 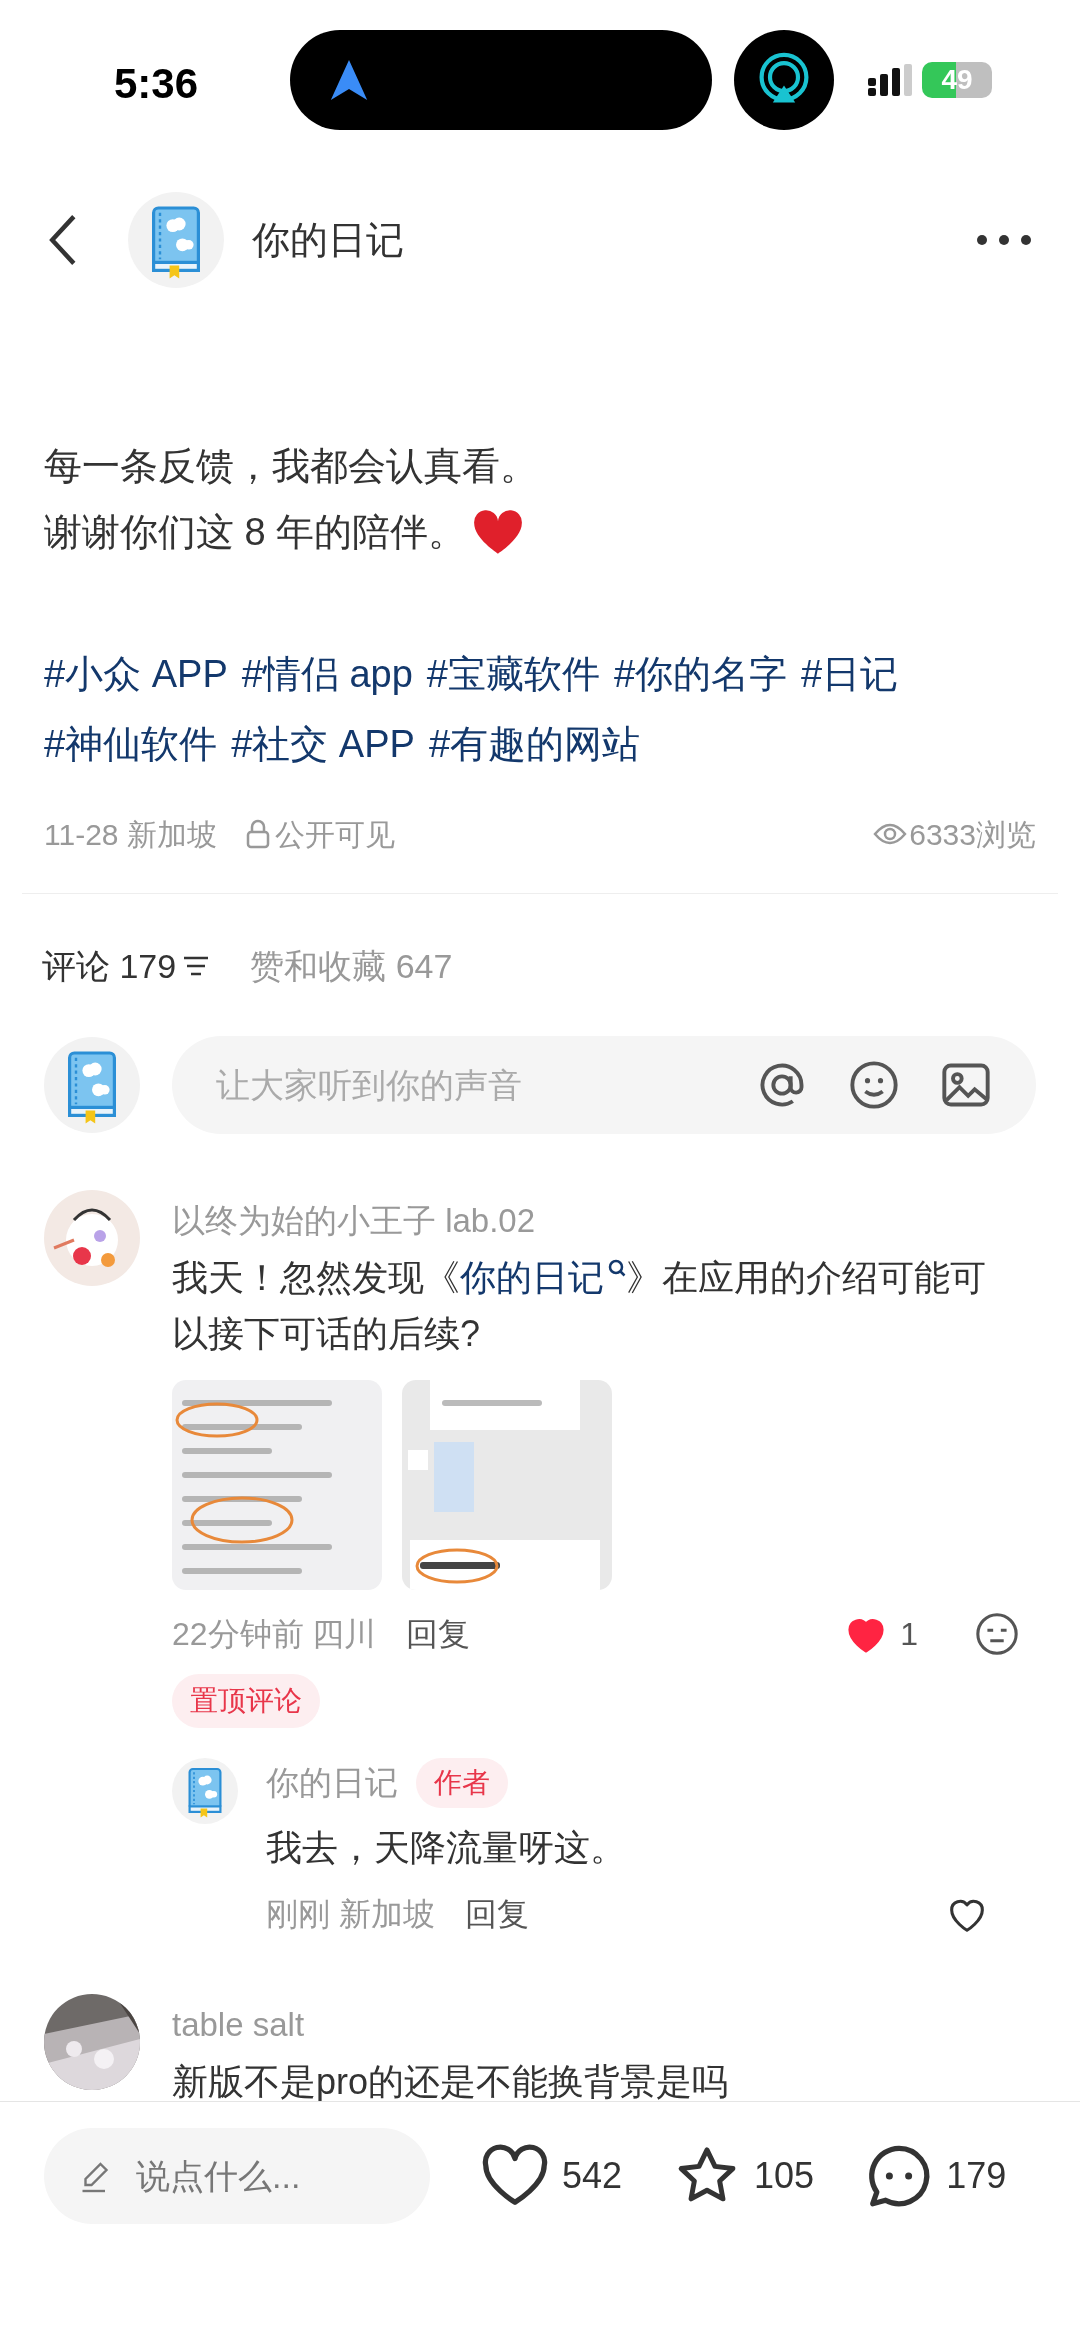 What do you see at coordinates (446, 1848) in the screenshot?
I see `reply-text: 我去，天降流量呀这。` at bounding box center [446, 1848].